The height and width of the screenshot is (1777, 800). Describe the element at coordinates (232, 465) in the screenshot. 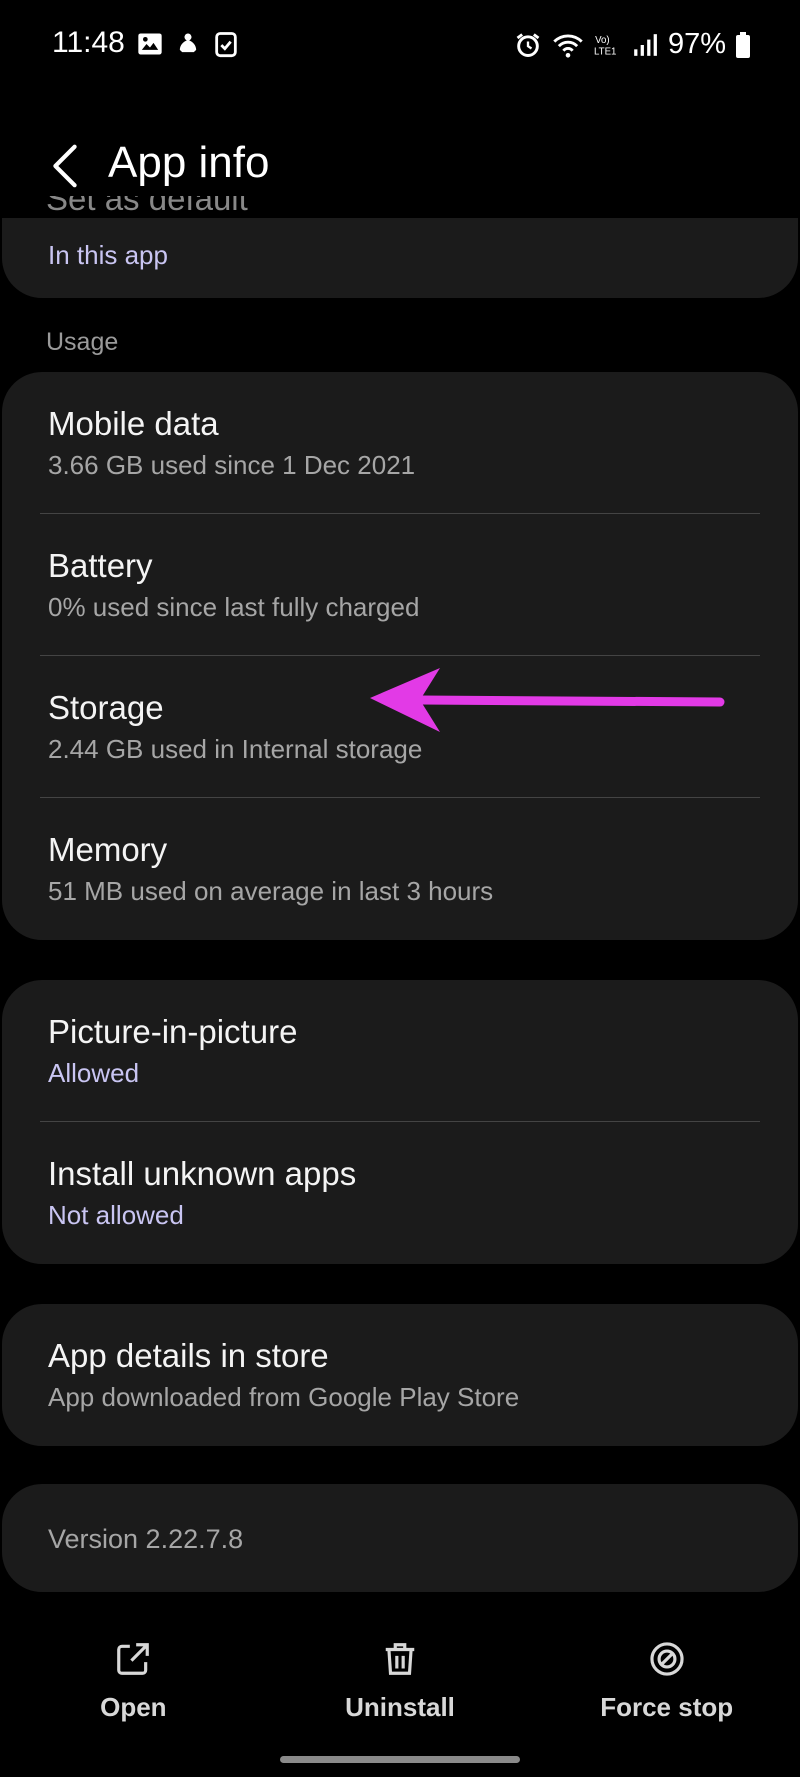

I see `mobile-data-subtitle: 3.66 GB used since 1 Dec 2021` at that location.